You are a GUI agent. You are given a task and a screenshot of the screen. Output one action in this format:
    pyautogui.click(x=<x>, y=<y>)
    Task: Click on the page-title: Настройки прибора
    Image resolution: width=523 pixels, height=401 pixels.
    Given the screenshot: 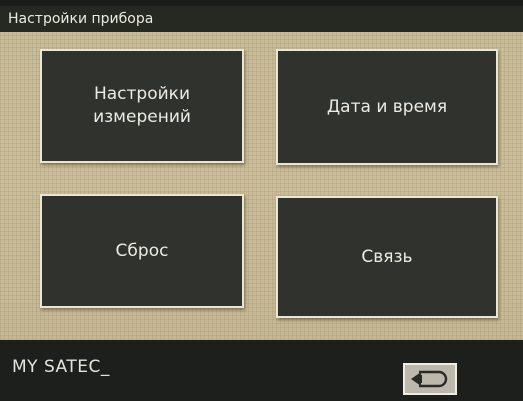 What is the action you would take?
    pyautogui.click(x=81, y=19)
    